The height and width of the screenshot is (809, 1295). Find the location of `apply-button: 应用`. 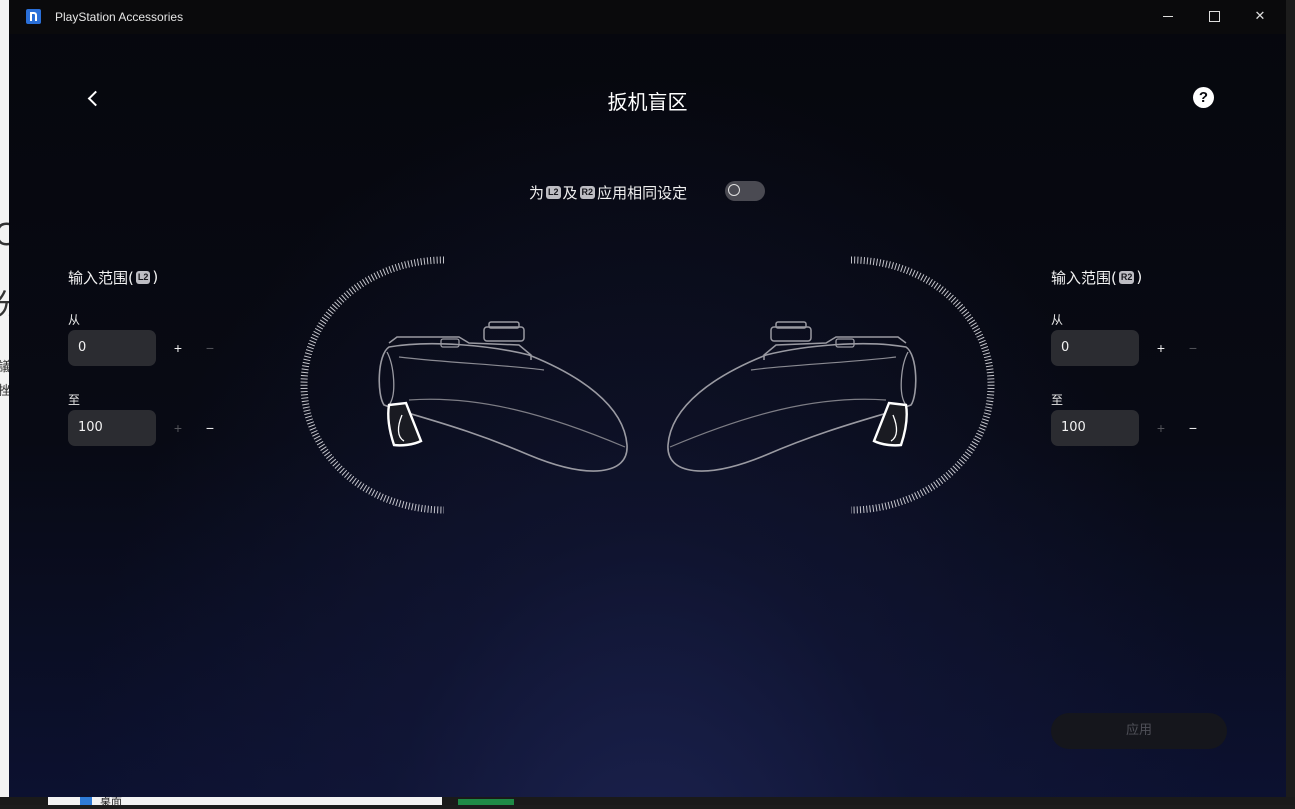

apply-button: 应用 is located at coordinates (1139, 731).